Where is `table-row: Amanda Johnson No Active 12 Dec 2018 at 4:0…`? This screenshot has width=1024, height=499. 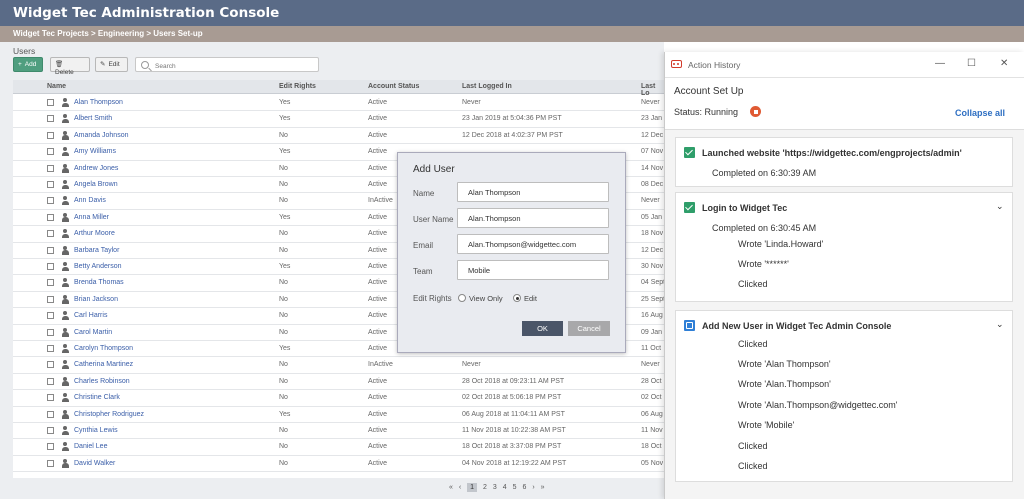 table-row: Amanda Johnson No Active 12 Dec 2018 at 4:0… is located at coordinates (338, 136).